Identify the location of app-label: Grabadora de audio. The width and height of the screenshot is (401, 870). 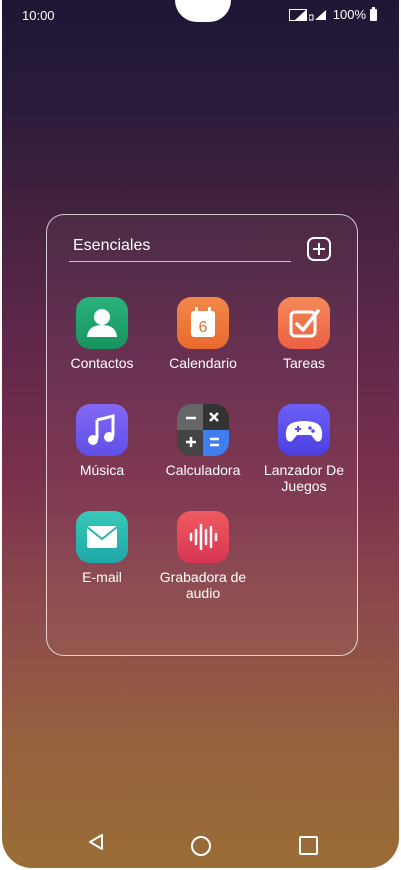
(203, 585).